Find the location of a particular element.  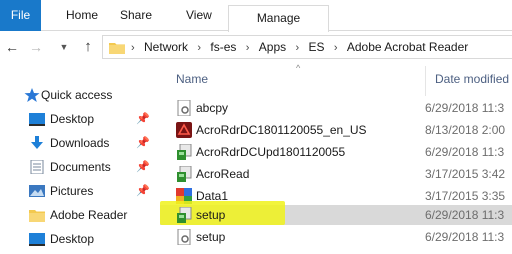

tab-manage: Manage is located at coordinates (278, 18).